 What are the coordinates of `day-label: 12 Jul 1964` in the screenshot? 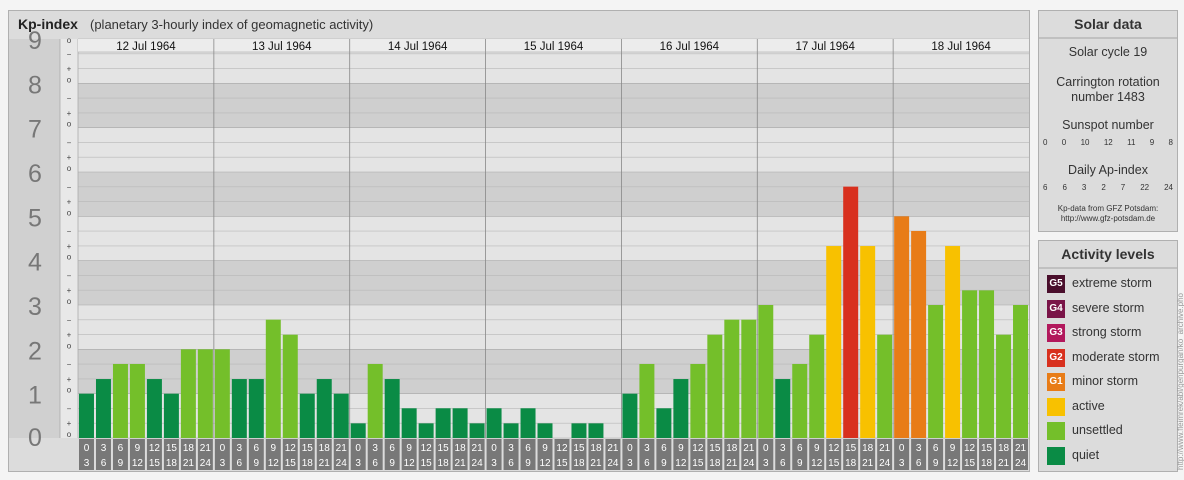 It's located at (146, 47).